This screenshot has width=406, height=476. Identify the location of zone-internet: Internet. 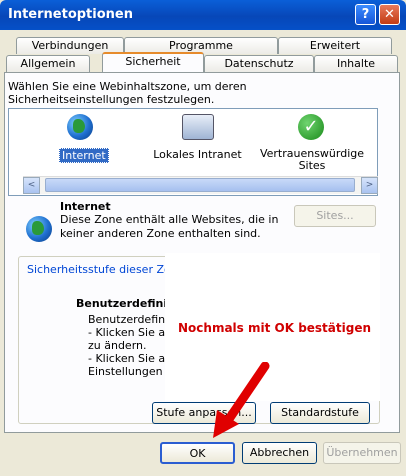
(82, 139).